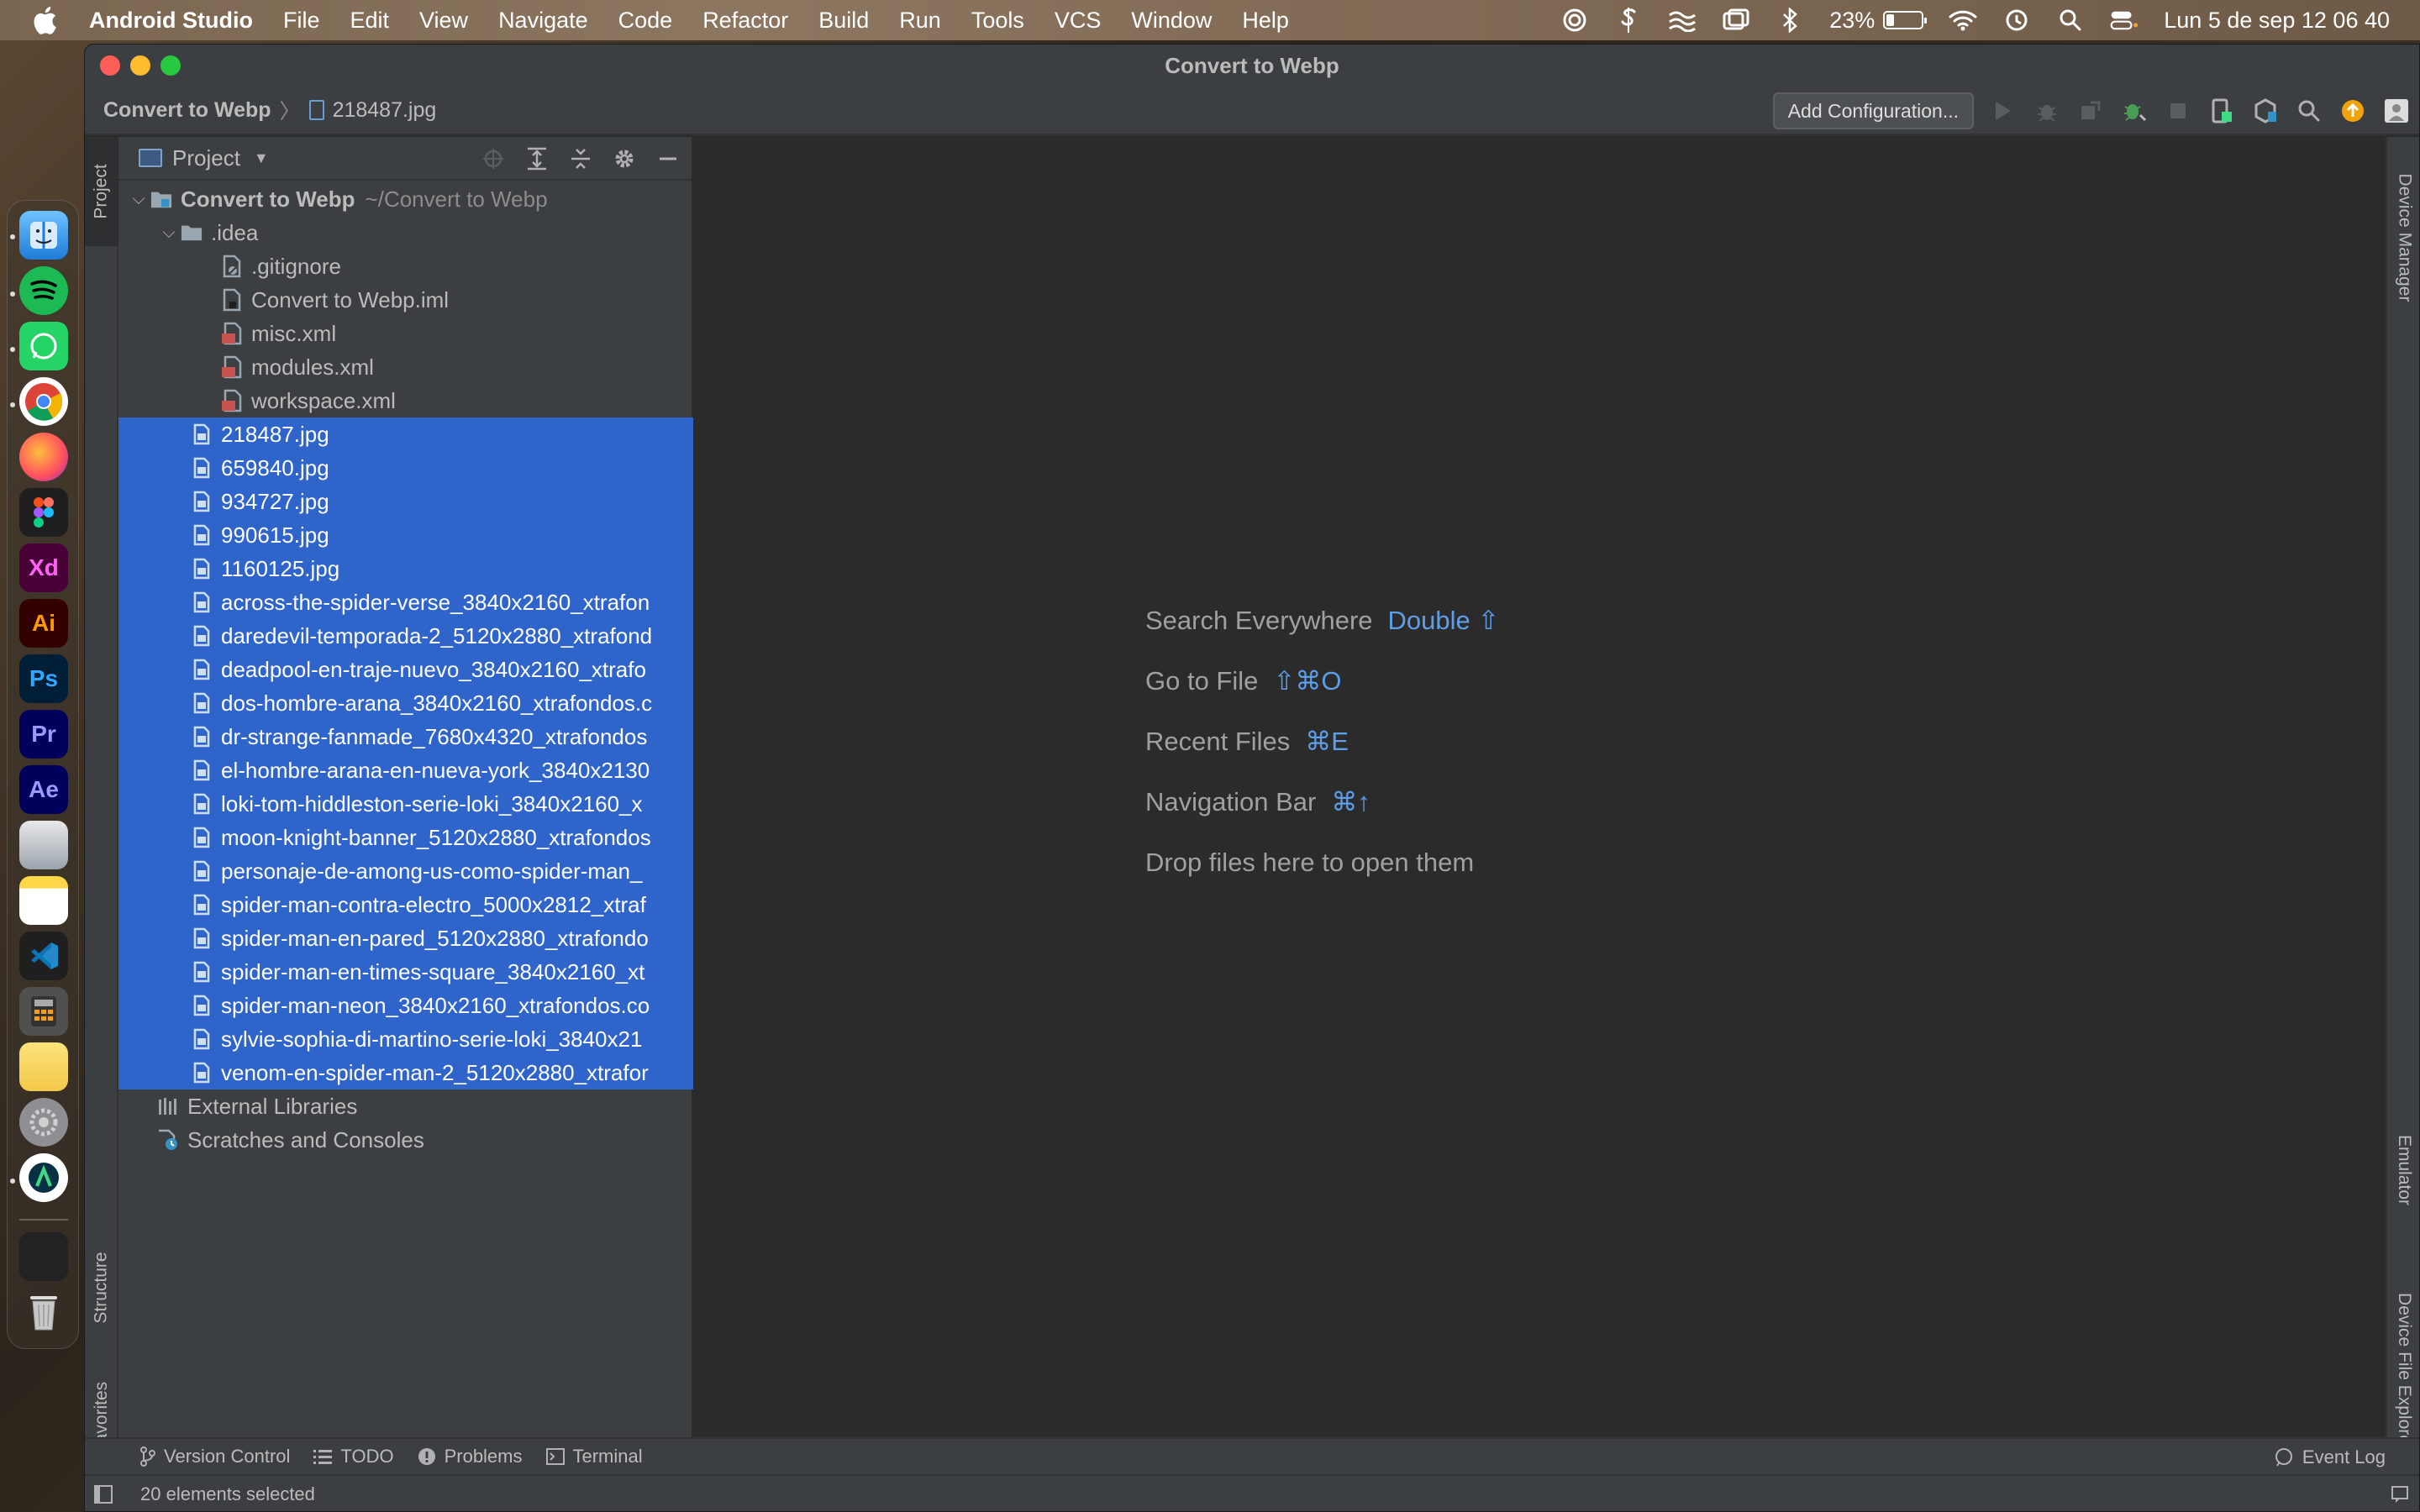  I want to click on debug-icon, so click(2047, 111).